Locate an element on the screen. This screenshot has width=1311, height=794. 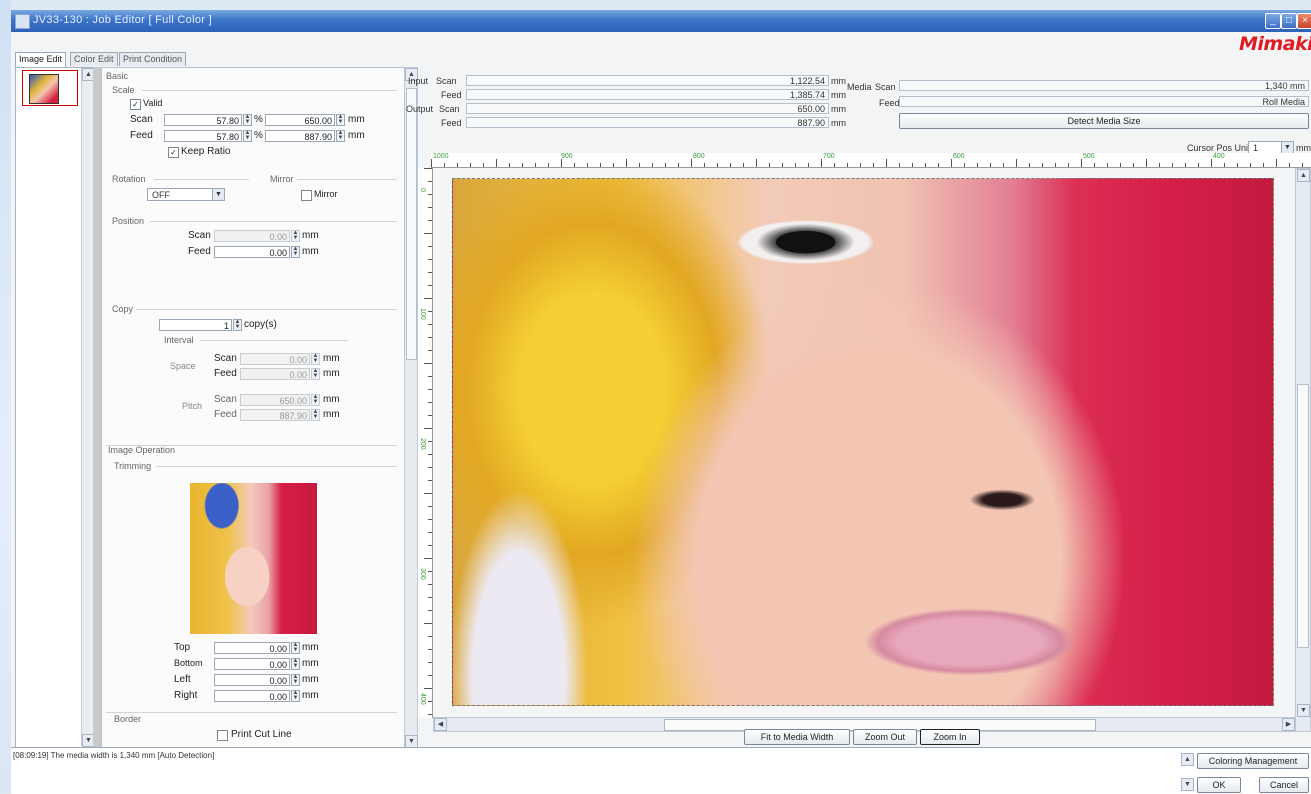
cancel-button: Cancel is located at coordinates (1284, 785).